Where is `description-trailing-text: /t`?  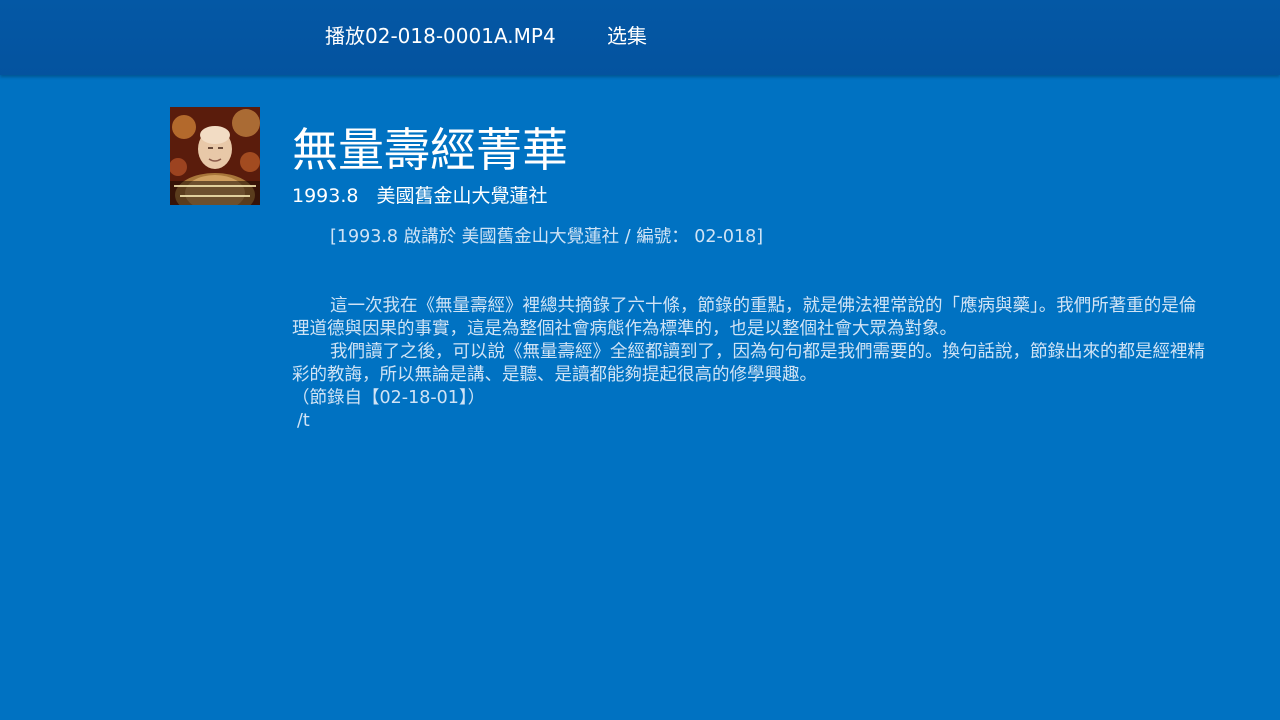 description-trailing-text: /t is located at coordinates (303, 421).